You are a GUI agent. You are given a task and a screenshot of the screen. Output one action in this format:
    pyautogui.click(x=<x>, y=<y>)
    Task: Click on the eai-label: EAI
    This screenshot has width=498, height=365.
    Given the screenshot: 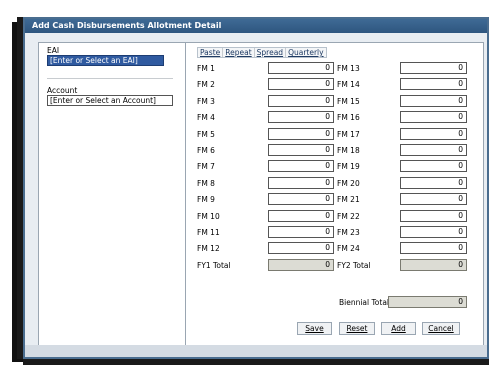 What is the action you would take?
    pyautogui.click(x=53, y=50)
    